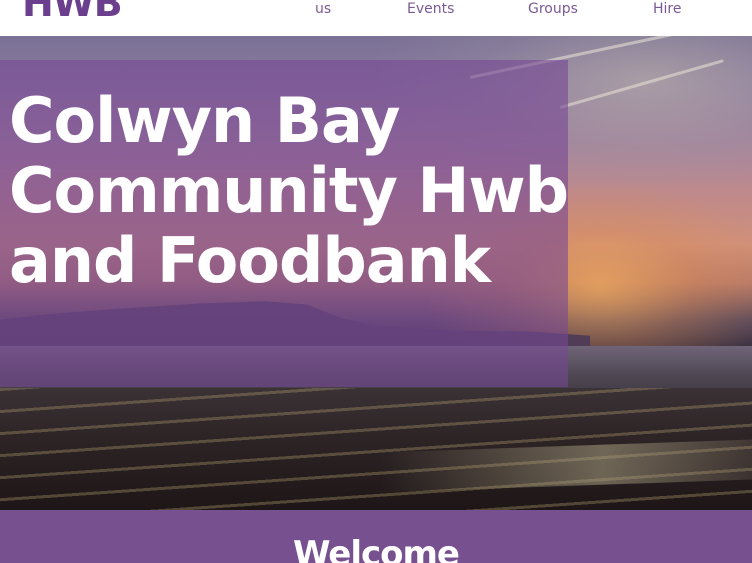 This screenshot has height=563, width=752. What do you see at coordinates (430, 10) in the screenshot?
I see `nav-item-events: Events` at bounding box center [430, 10].